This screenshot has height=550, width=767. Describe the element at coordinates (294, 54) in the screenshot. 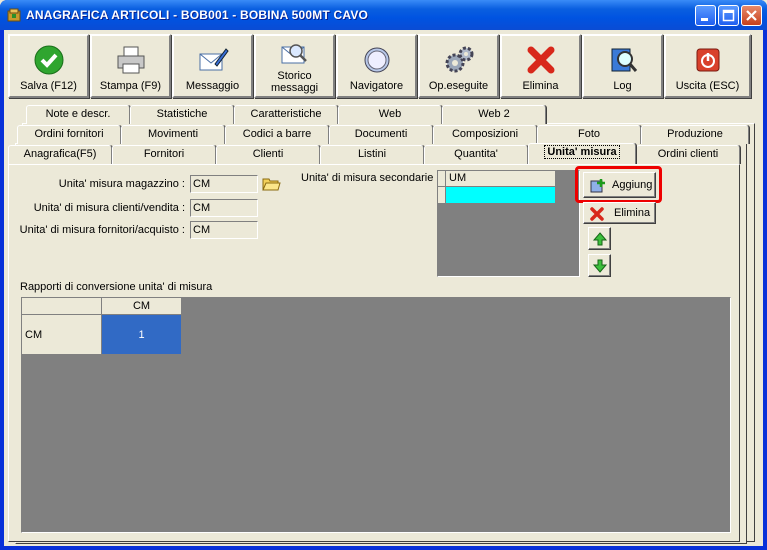

I see `envelope-search-icon` at that location.